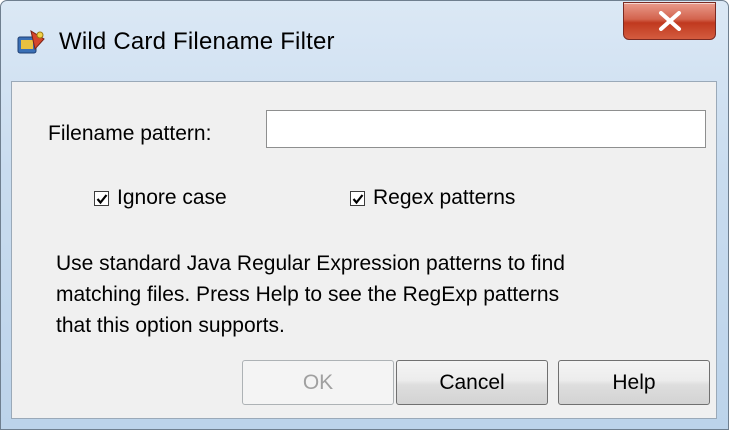 The height and width of the screenshot is (432, 731). What do you see at coordinates (318, 382) in the screenshot?
I see `ok-button: OK` at bounding box center [318, 382].